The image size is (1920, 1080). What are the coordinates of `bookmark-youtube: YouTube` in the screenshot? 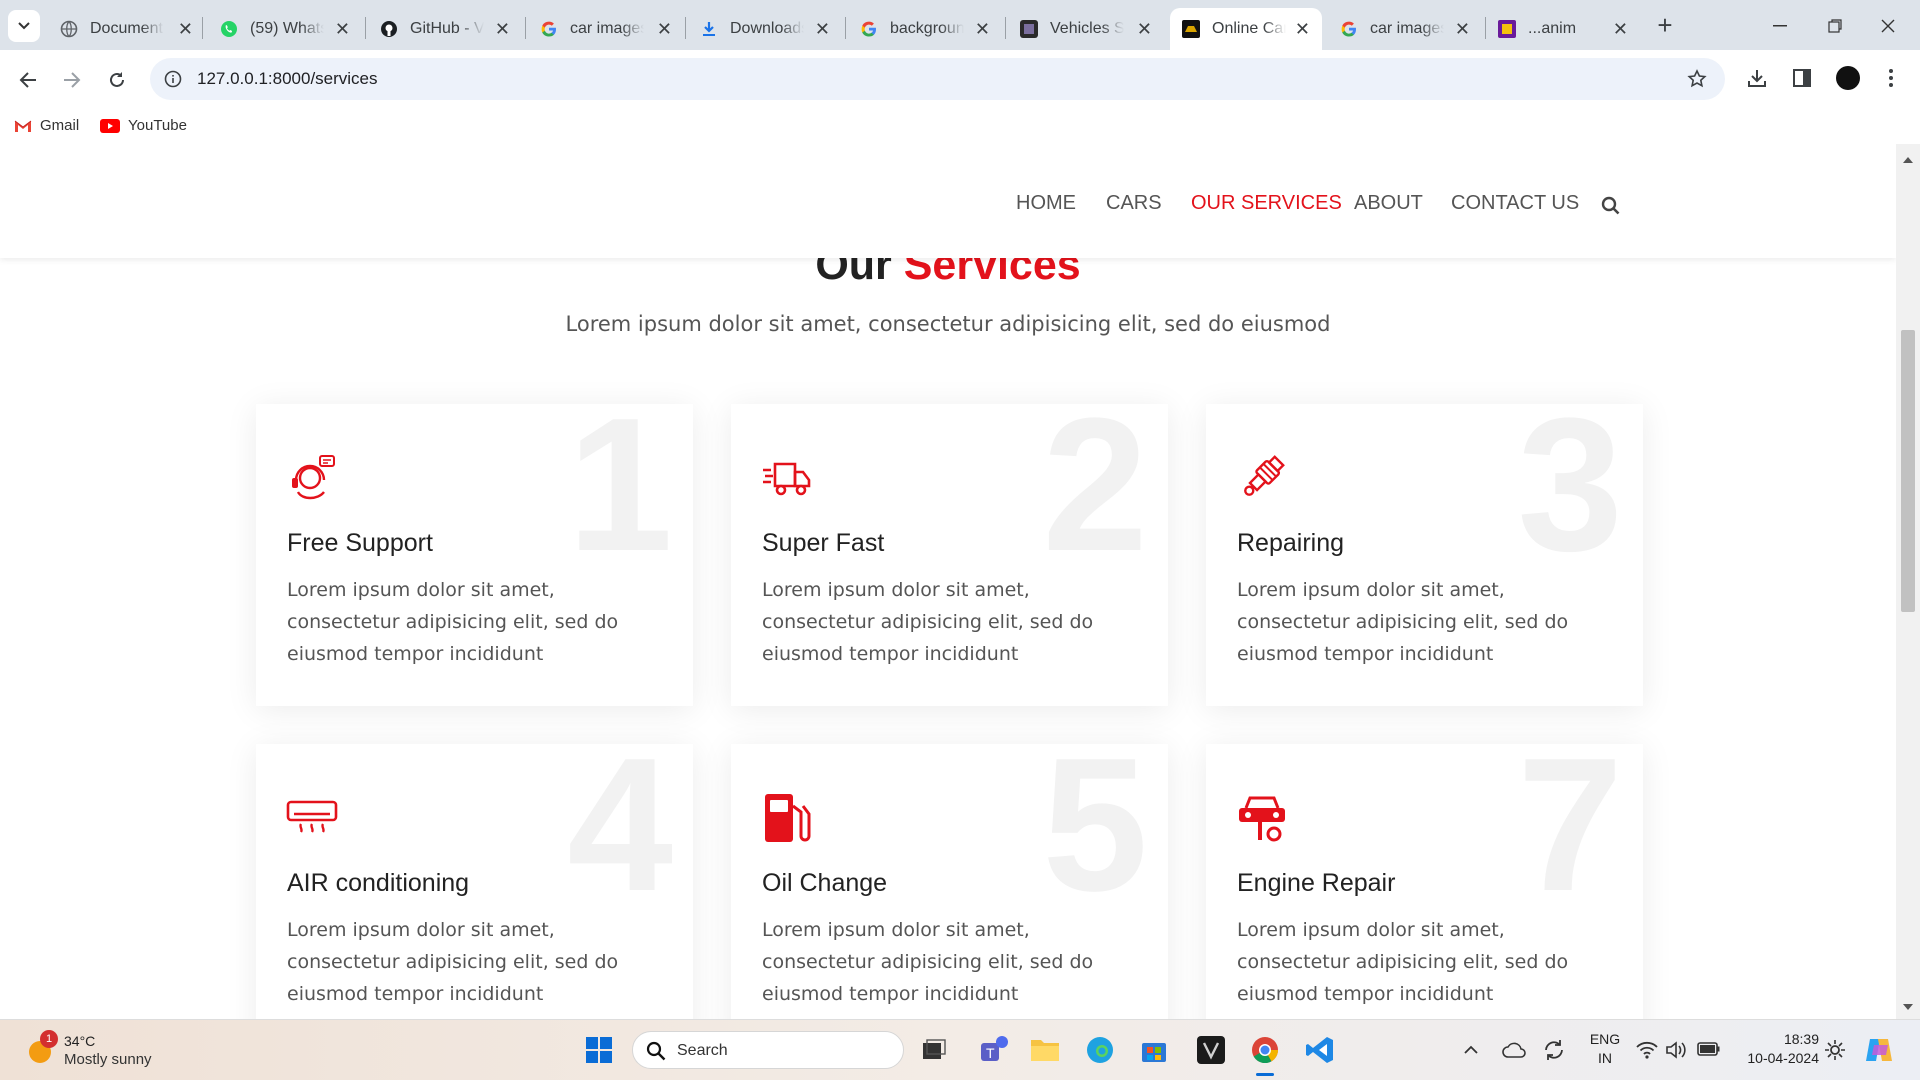 It's located at (143, 125).